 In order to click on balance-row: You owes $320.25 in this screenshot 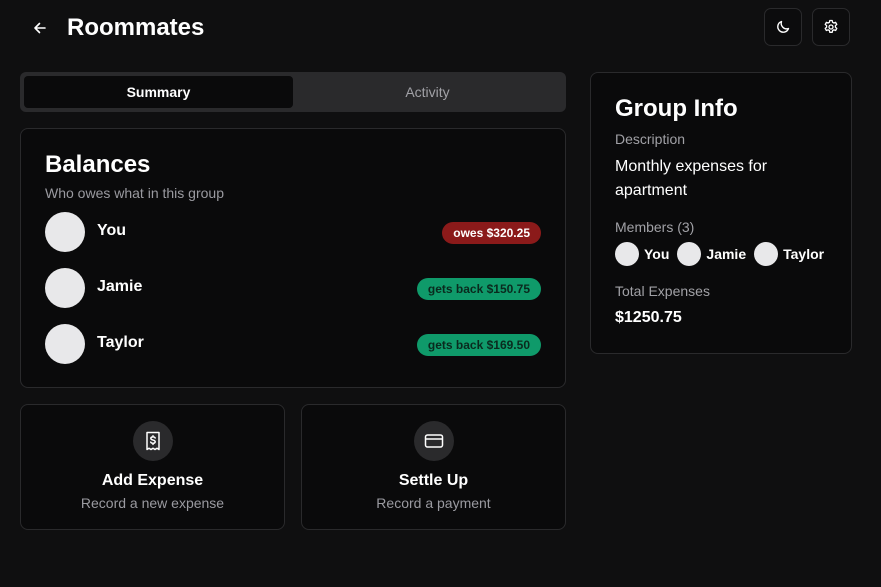, I will do `click(293, 232)`.